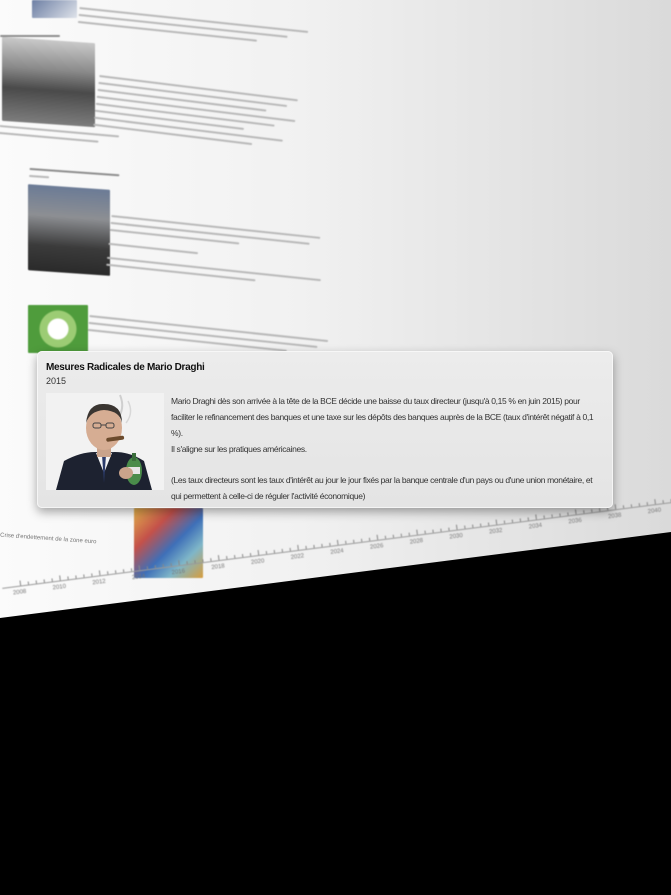 This screenshot has height=895, width=671. I want to click on timeline-year-label: 2034, so click(535, 526).